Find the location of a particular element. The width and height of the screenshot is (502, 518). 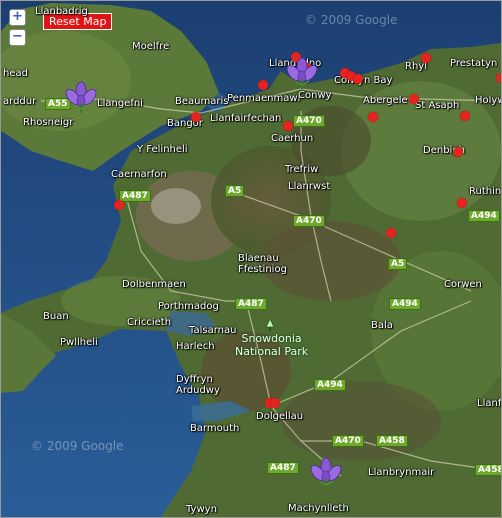

town-label: Beaumaris is located at coordinates (202, 101).